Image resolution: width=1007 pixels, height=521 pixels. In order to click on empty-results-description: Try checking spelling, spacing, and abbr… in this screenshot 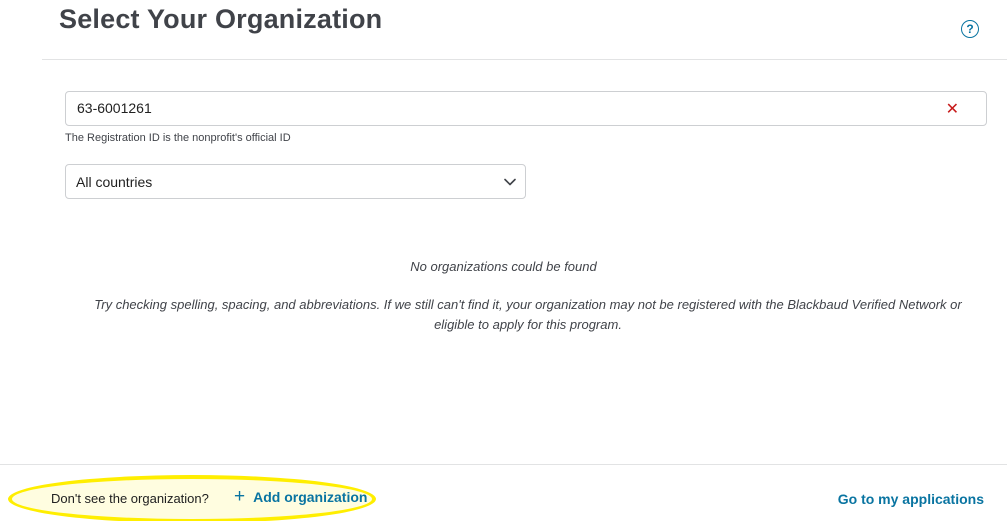, I will do `click(528, 314)`.